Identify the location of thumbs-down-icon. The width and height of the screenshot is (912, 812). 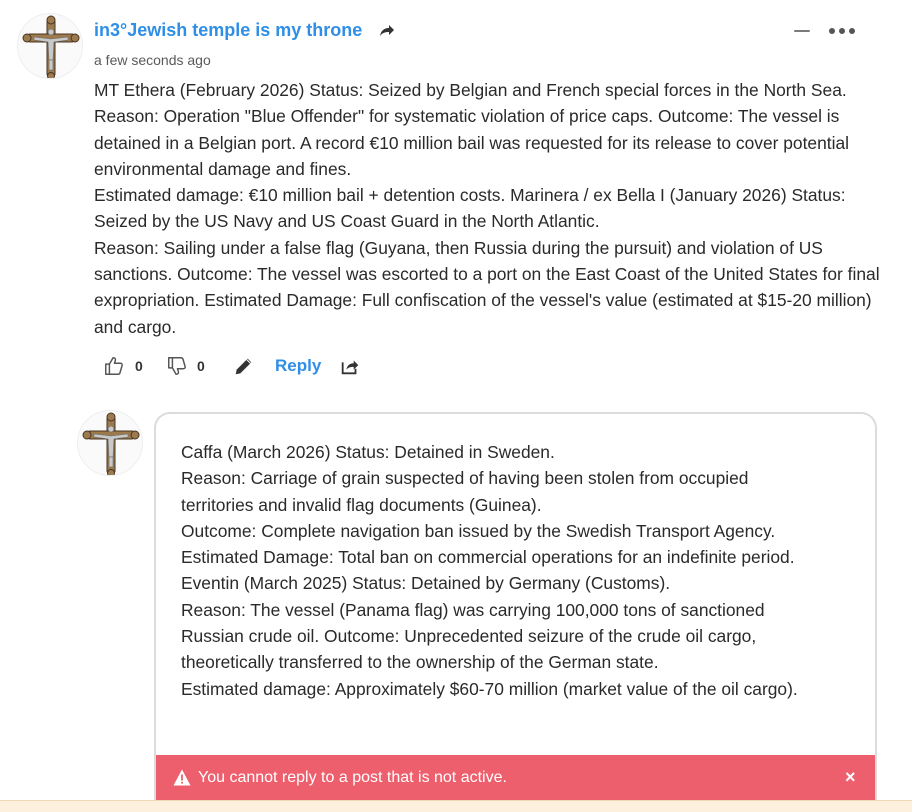
(177, 366).